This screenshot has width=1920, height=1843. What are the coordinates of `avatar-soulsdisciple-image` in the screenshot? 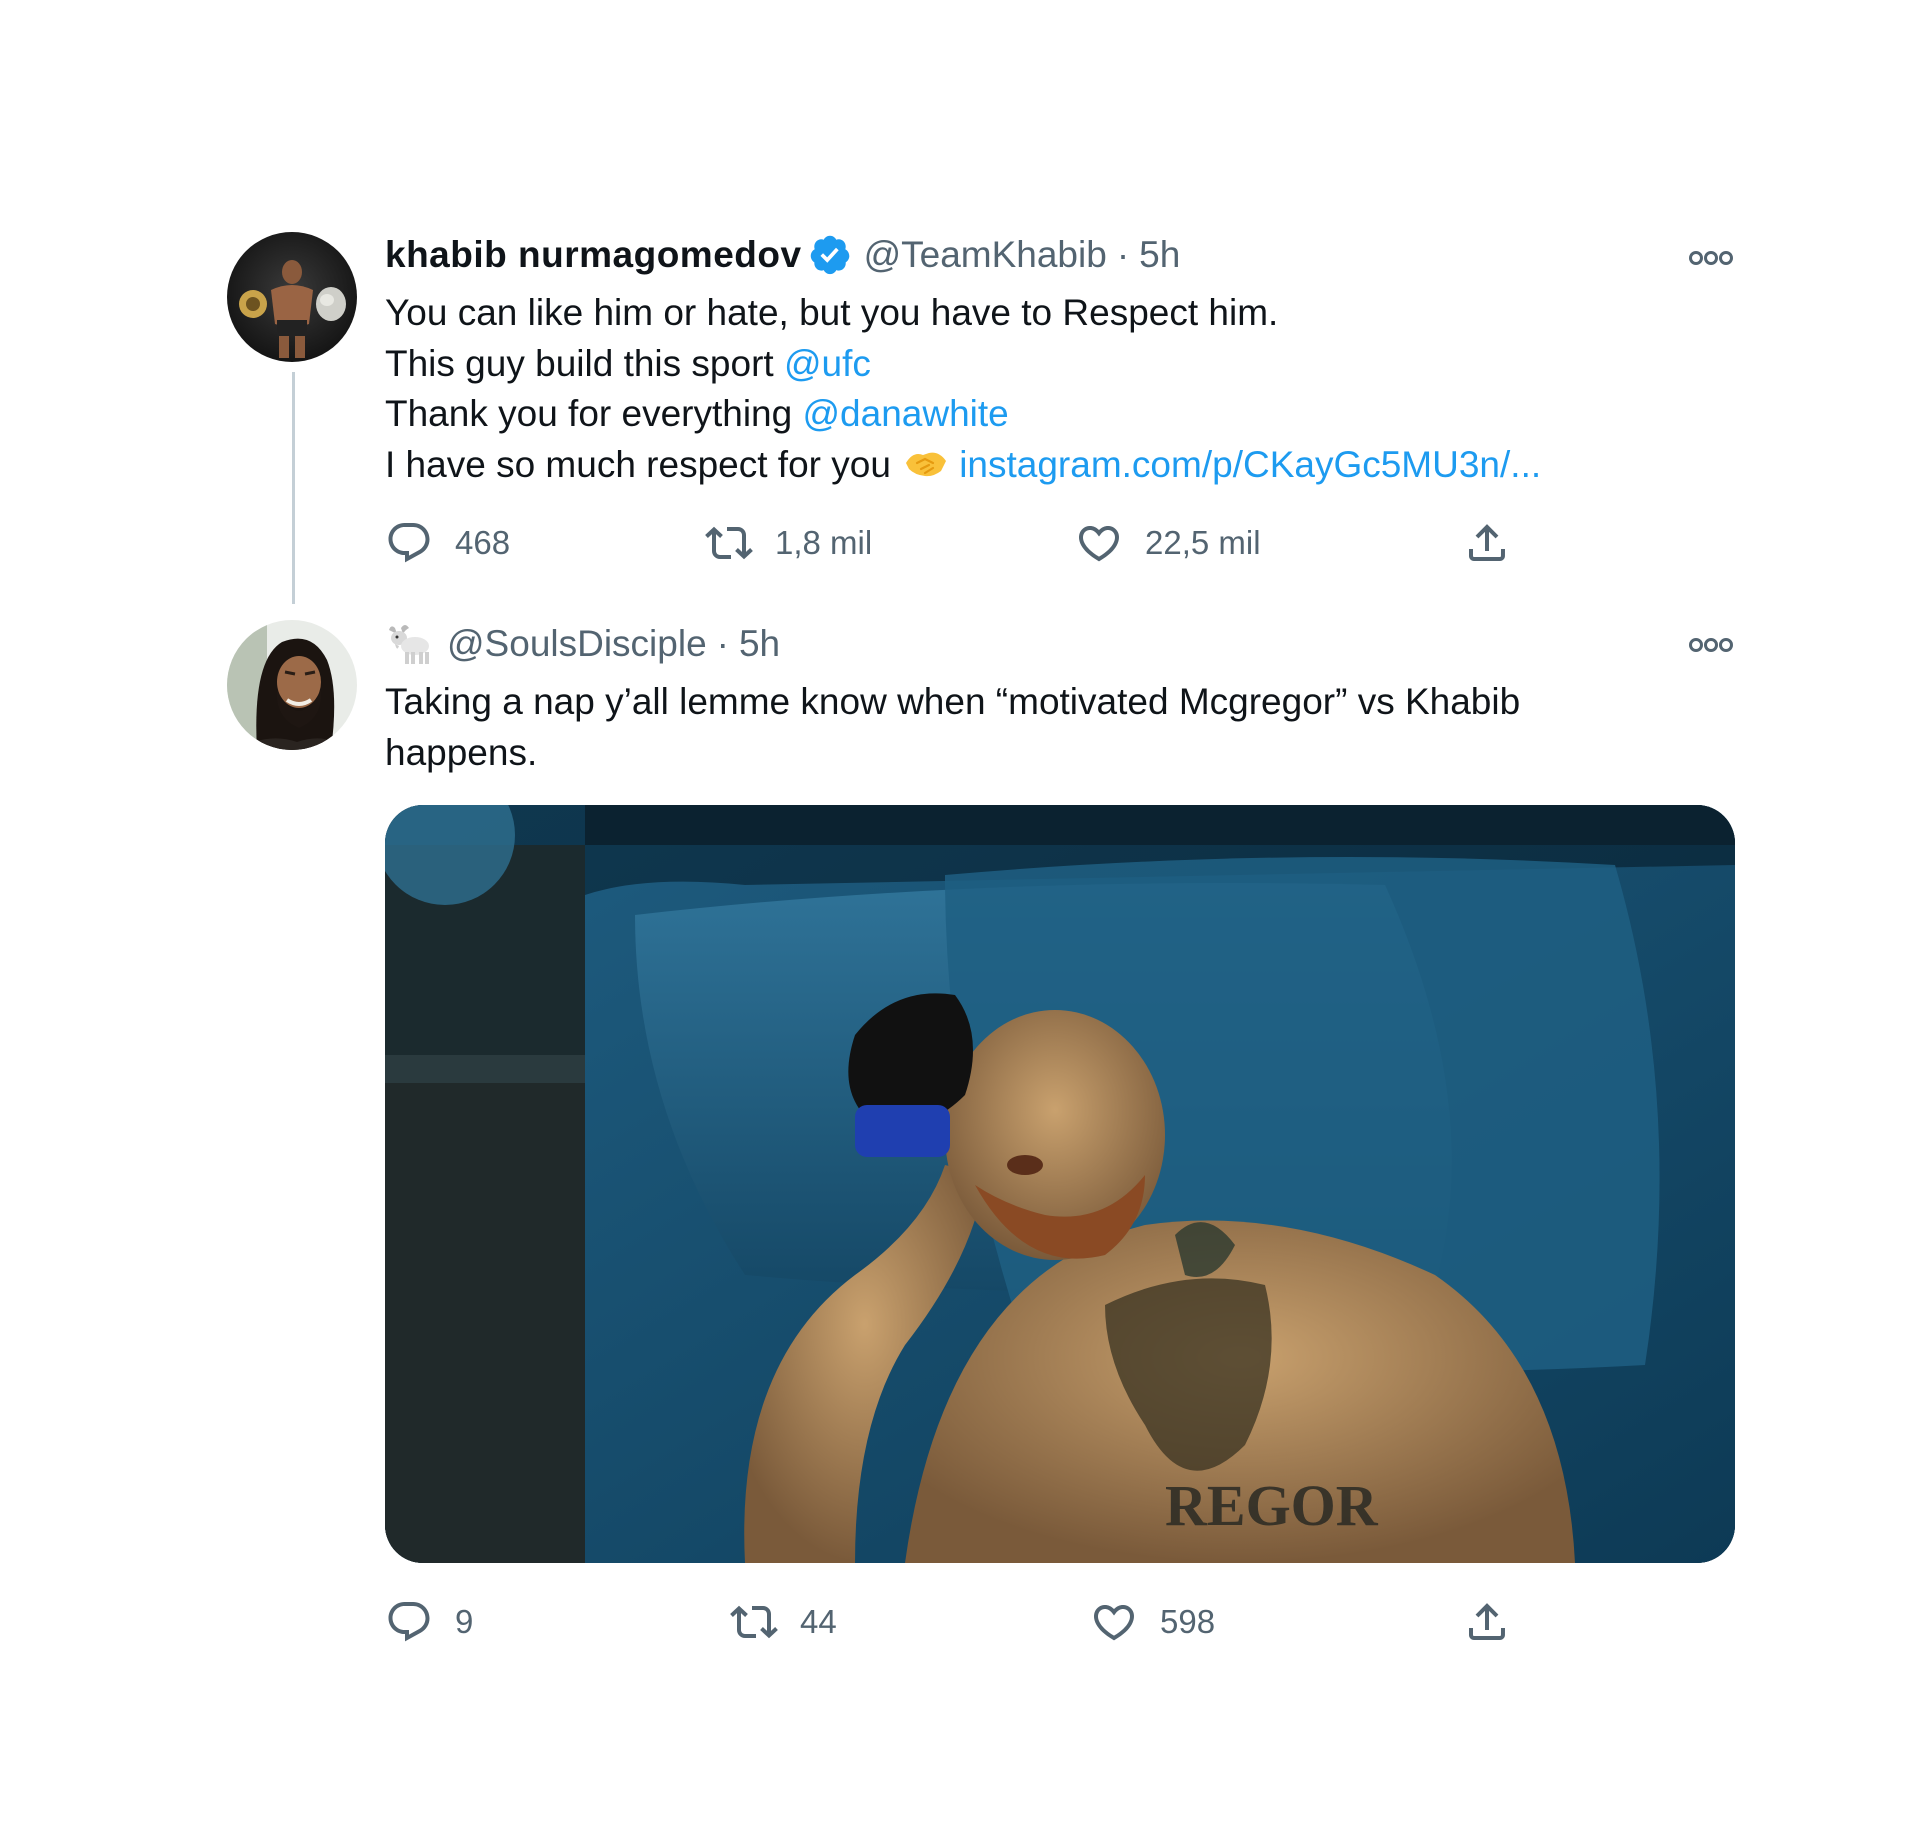 It's located at (292, 685).